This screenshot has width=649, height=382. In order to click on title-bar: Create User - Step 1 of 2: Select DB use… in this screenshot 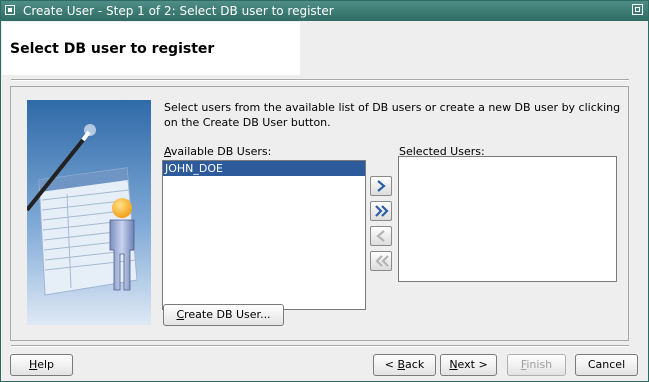, I will do `click(324, 11)`.